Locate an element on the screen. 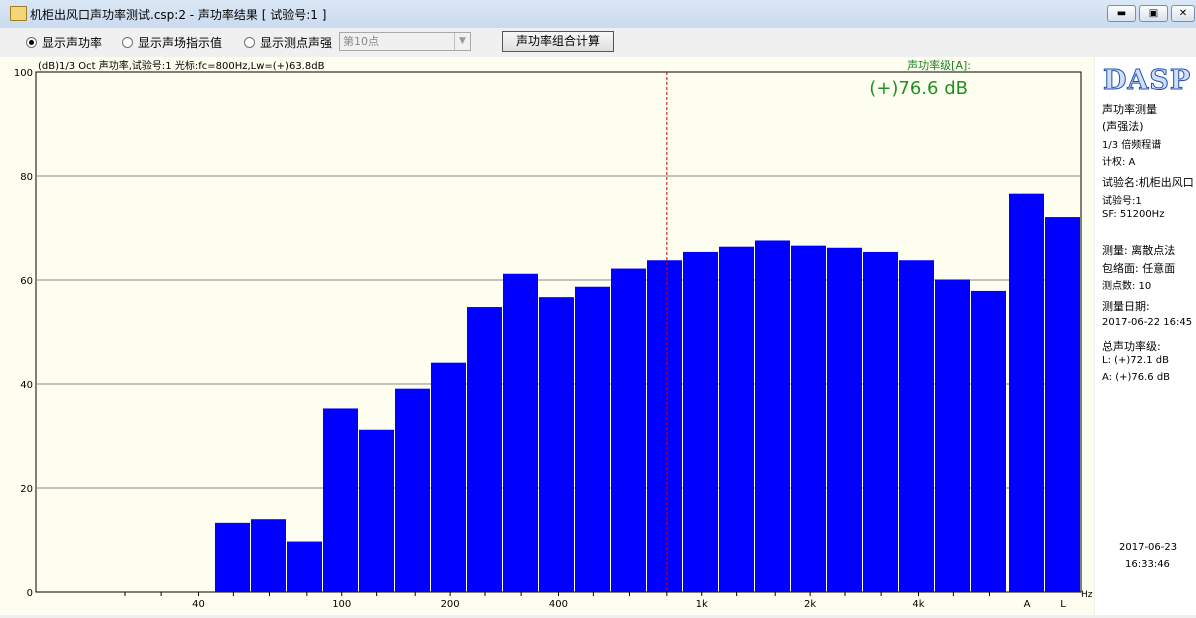  point-select-value: 第10点 is located at coordinates (361, 41).